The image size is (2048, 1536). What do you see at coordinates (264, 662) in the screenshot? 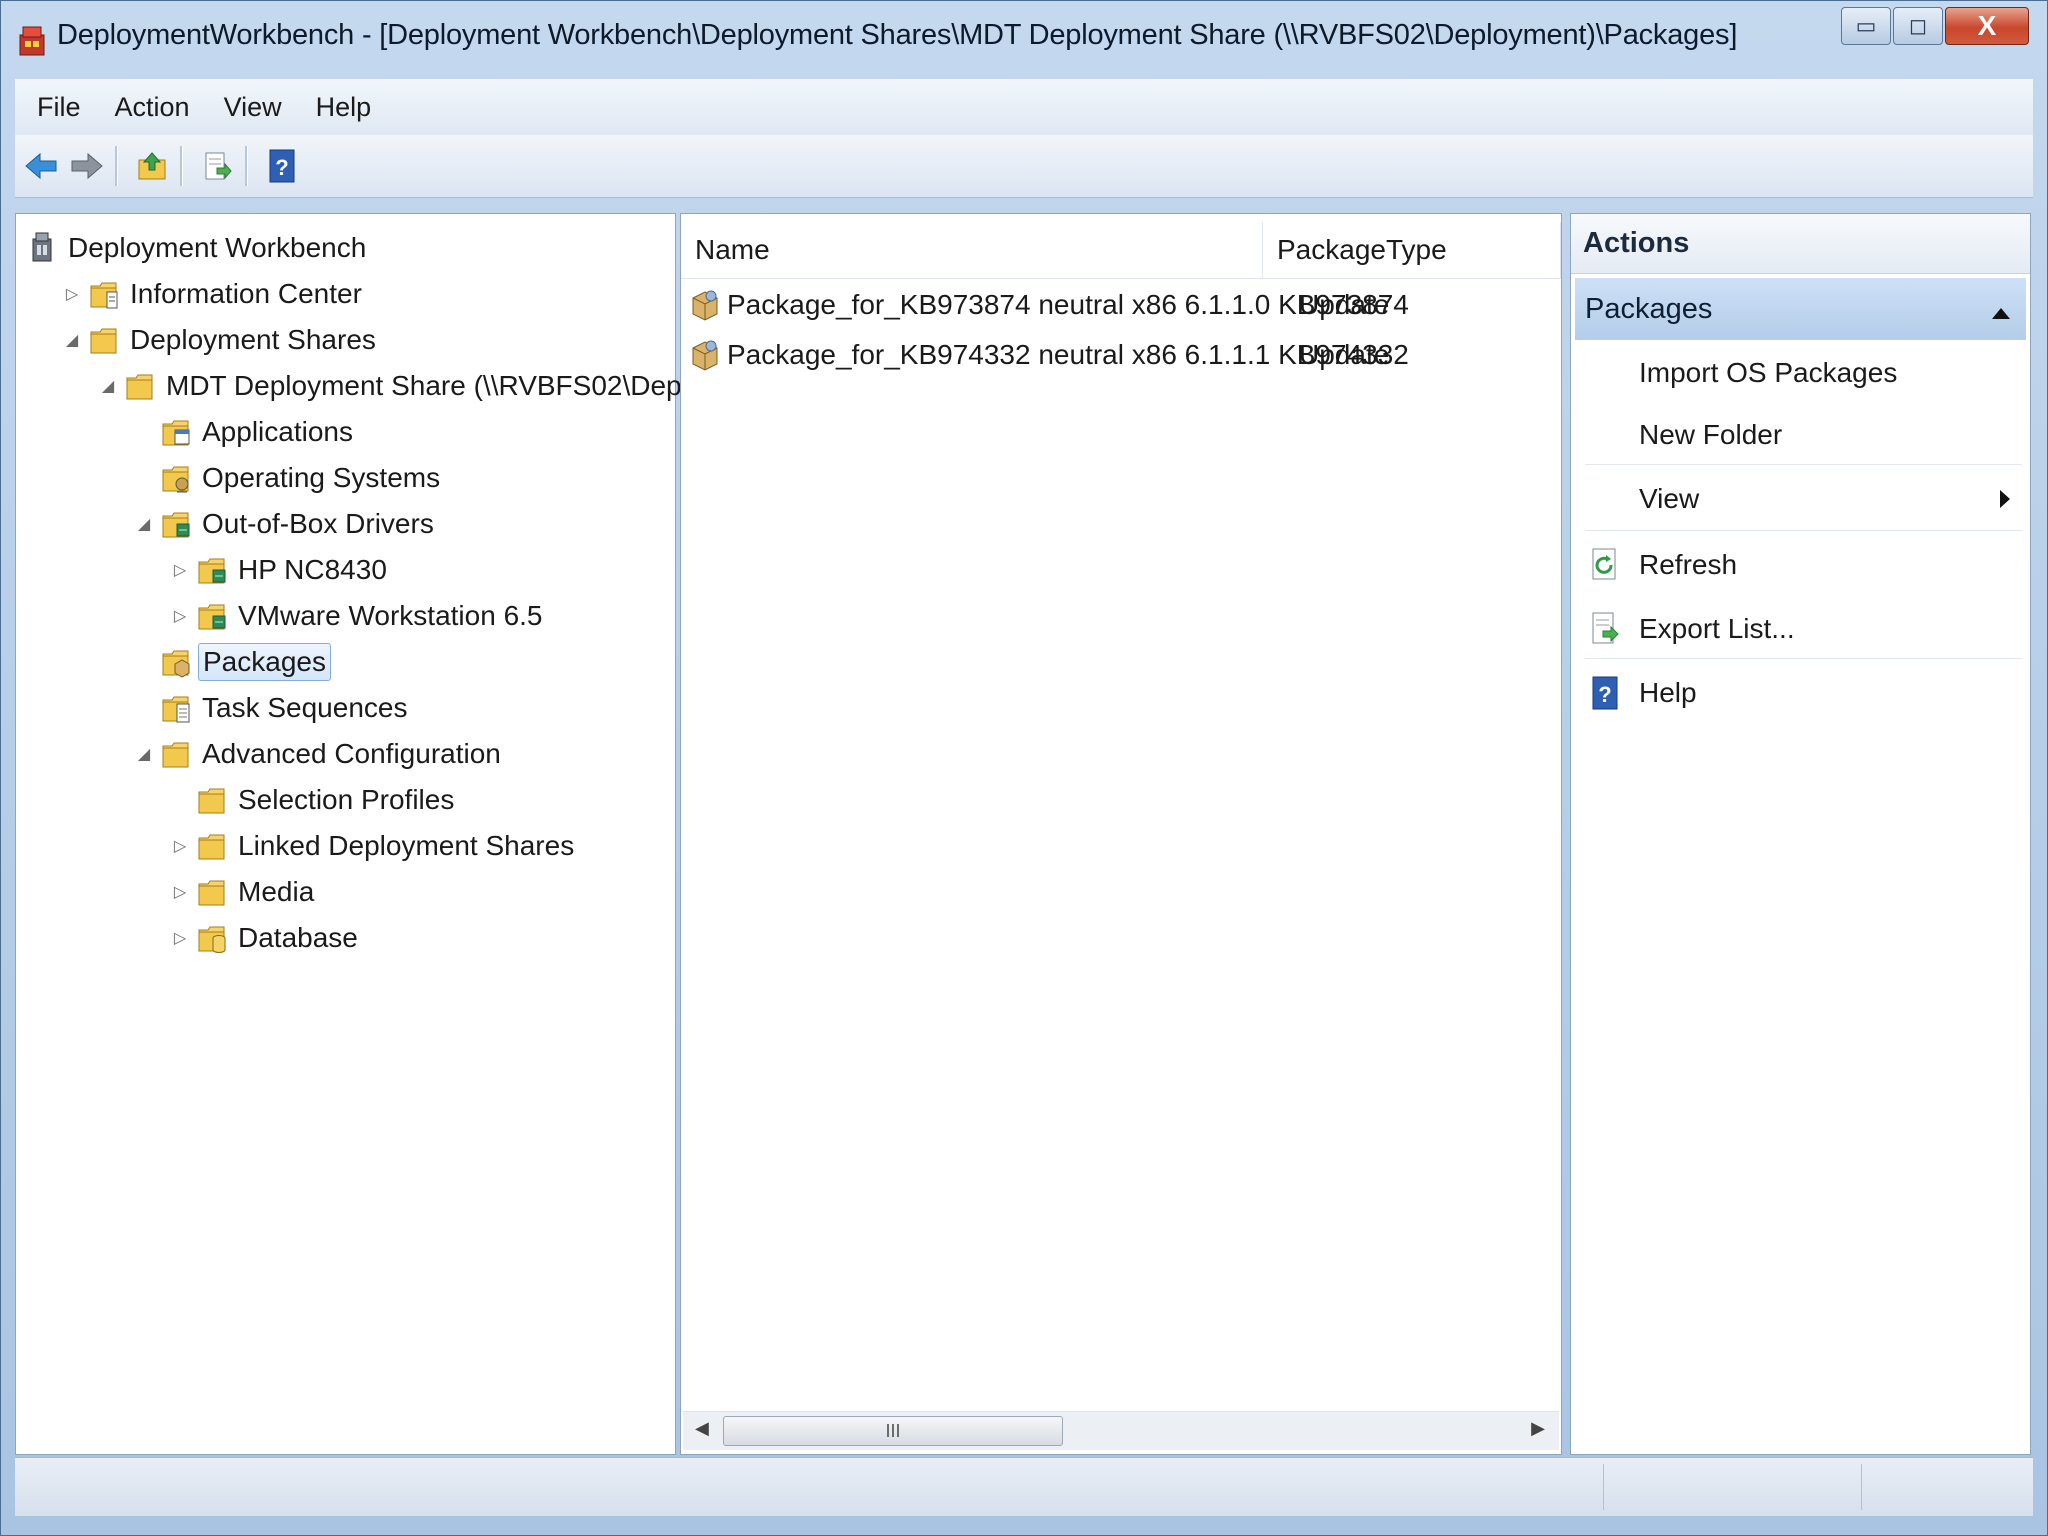
I see `tree-item-label: Packages` at bounding box center [264, 662].